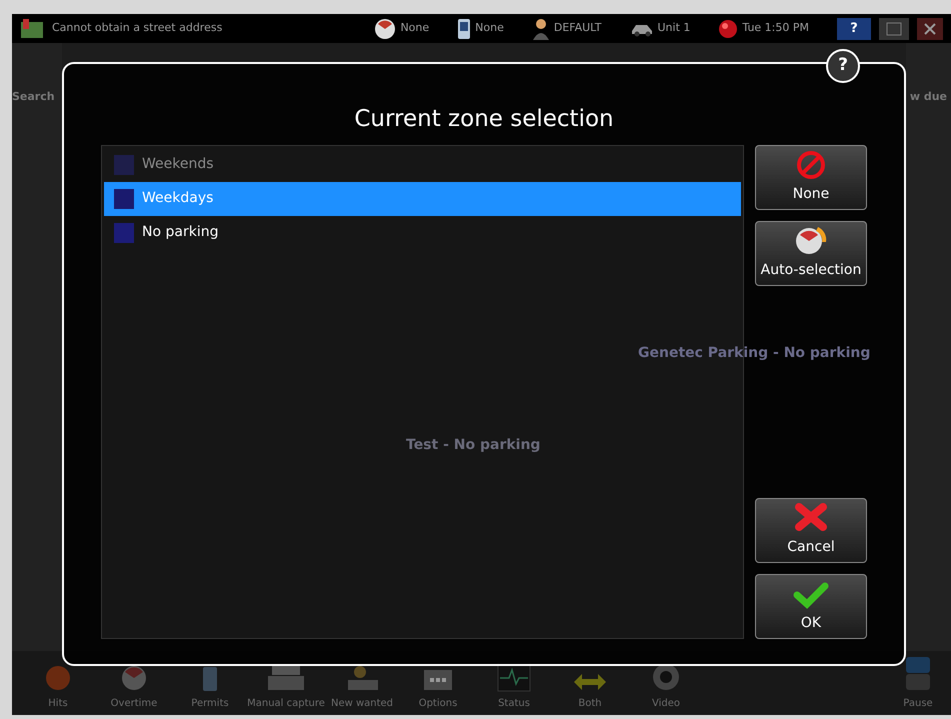 This screenshot has height=719, width=951. Describe the element at coordinates (775, 28) in the screenshot. I see `status-text: Tue 1:50 PM` at that location.